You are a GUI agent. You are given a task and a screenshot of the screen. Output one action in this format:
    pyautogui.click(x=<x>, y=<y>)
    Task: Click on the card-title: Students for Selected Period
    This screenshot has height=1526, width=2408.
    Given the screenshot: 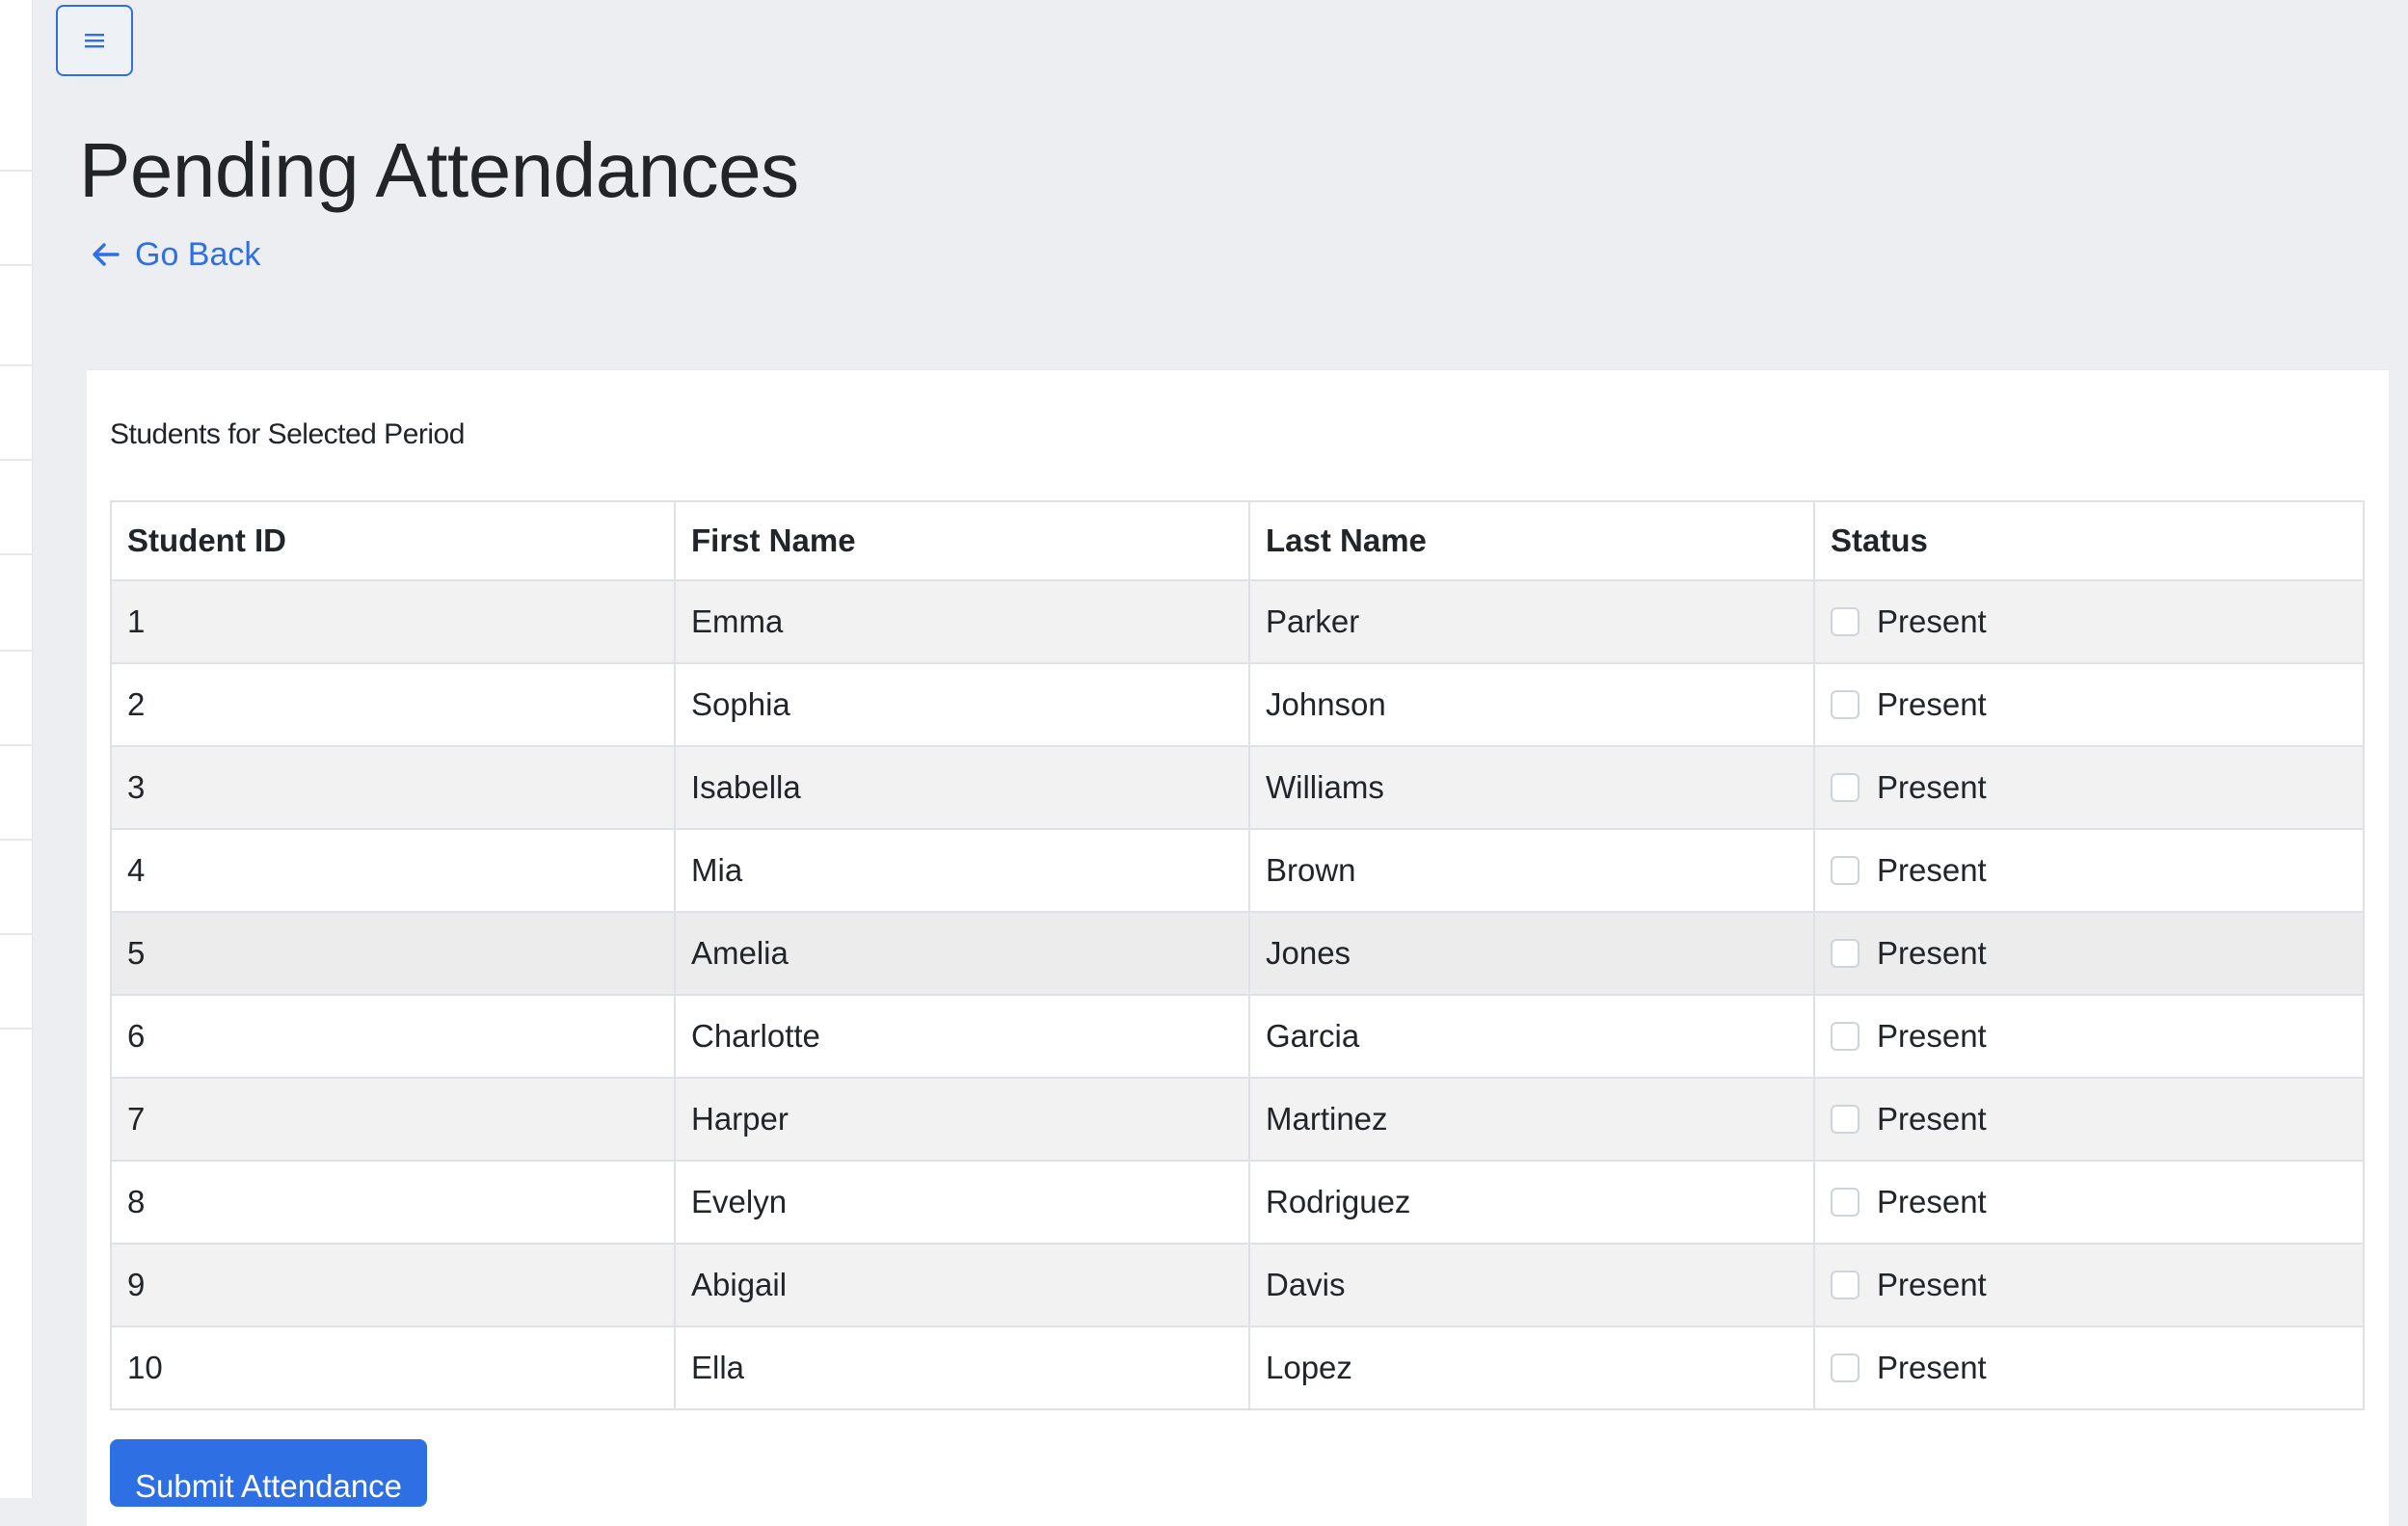 What is the action you would take?
    pyautogui.click(x=287, y=434)
    